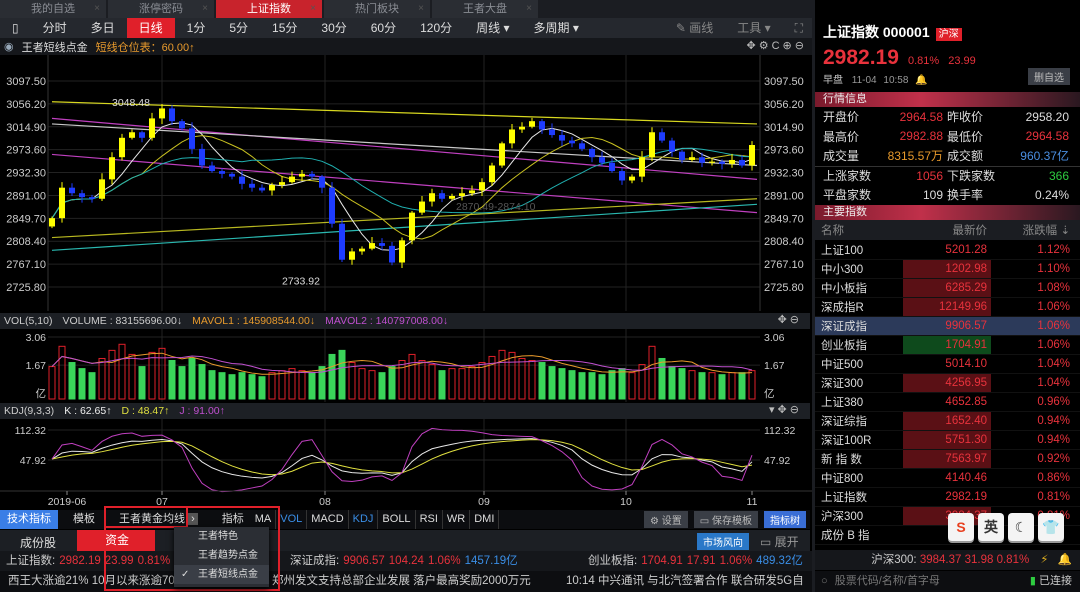 The height and width of the screenshot is (592, 1080). Describe the element at coordinates (485, 9) in the screenshot. I see `tab-4: 王者大盘 ×` at that location.